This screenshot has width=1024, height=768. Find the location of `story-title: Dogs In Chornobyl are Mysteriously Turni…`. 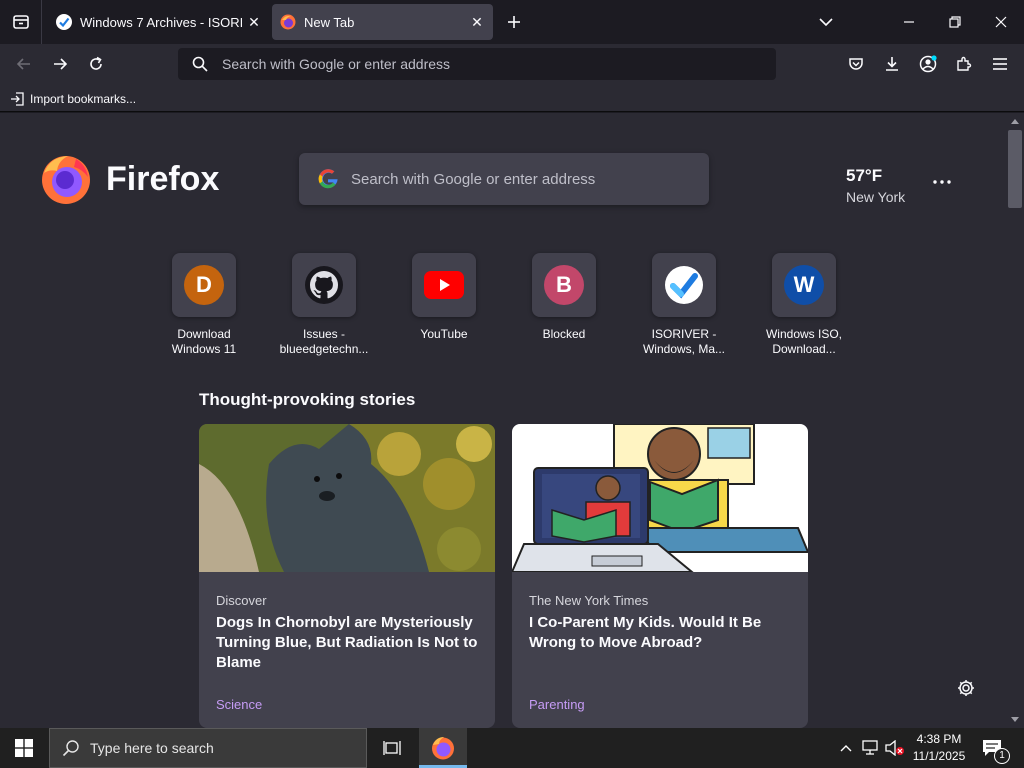

story-title: Dogs In Chornobyl are Mysteriously Turni… is located at coordinates (347, 643).